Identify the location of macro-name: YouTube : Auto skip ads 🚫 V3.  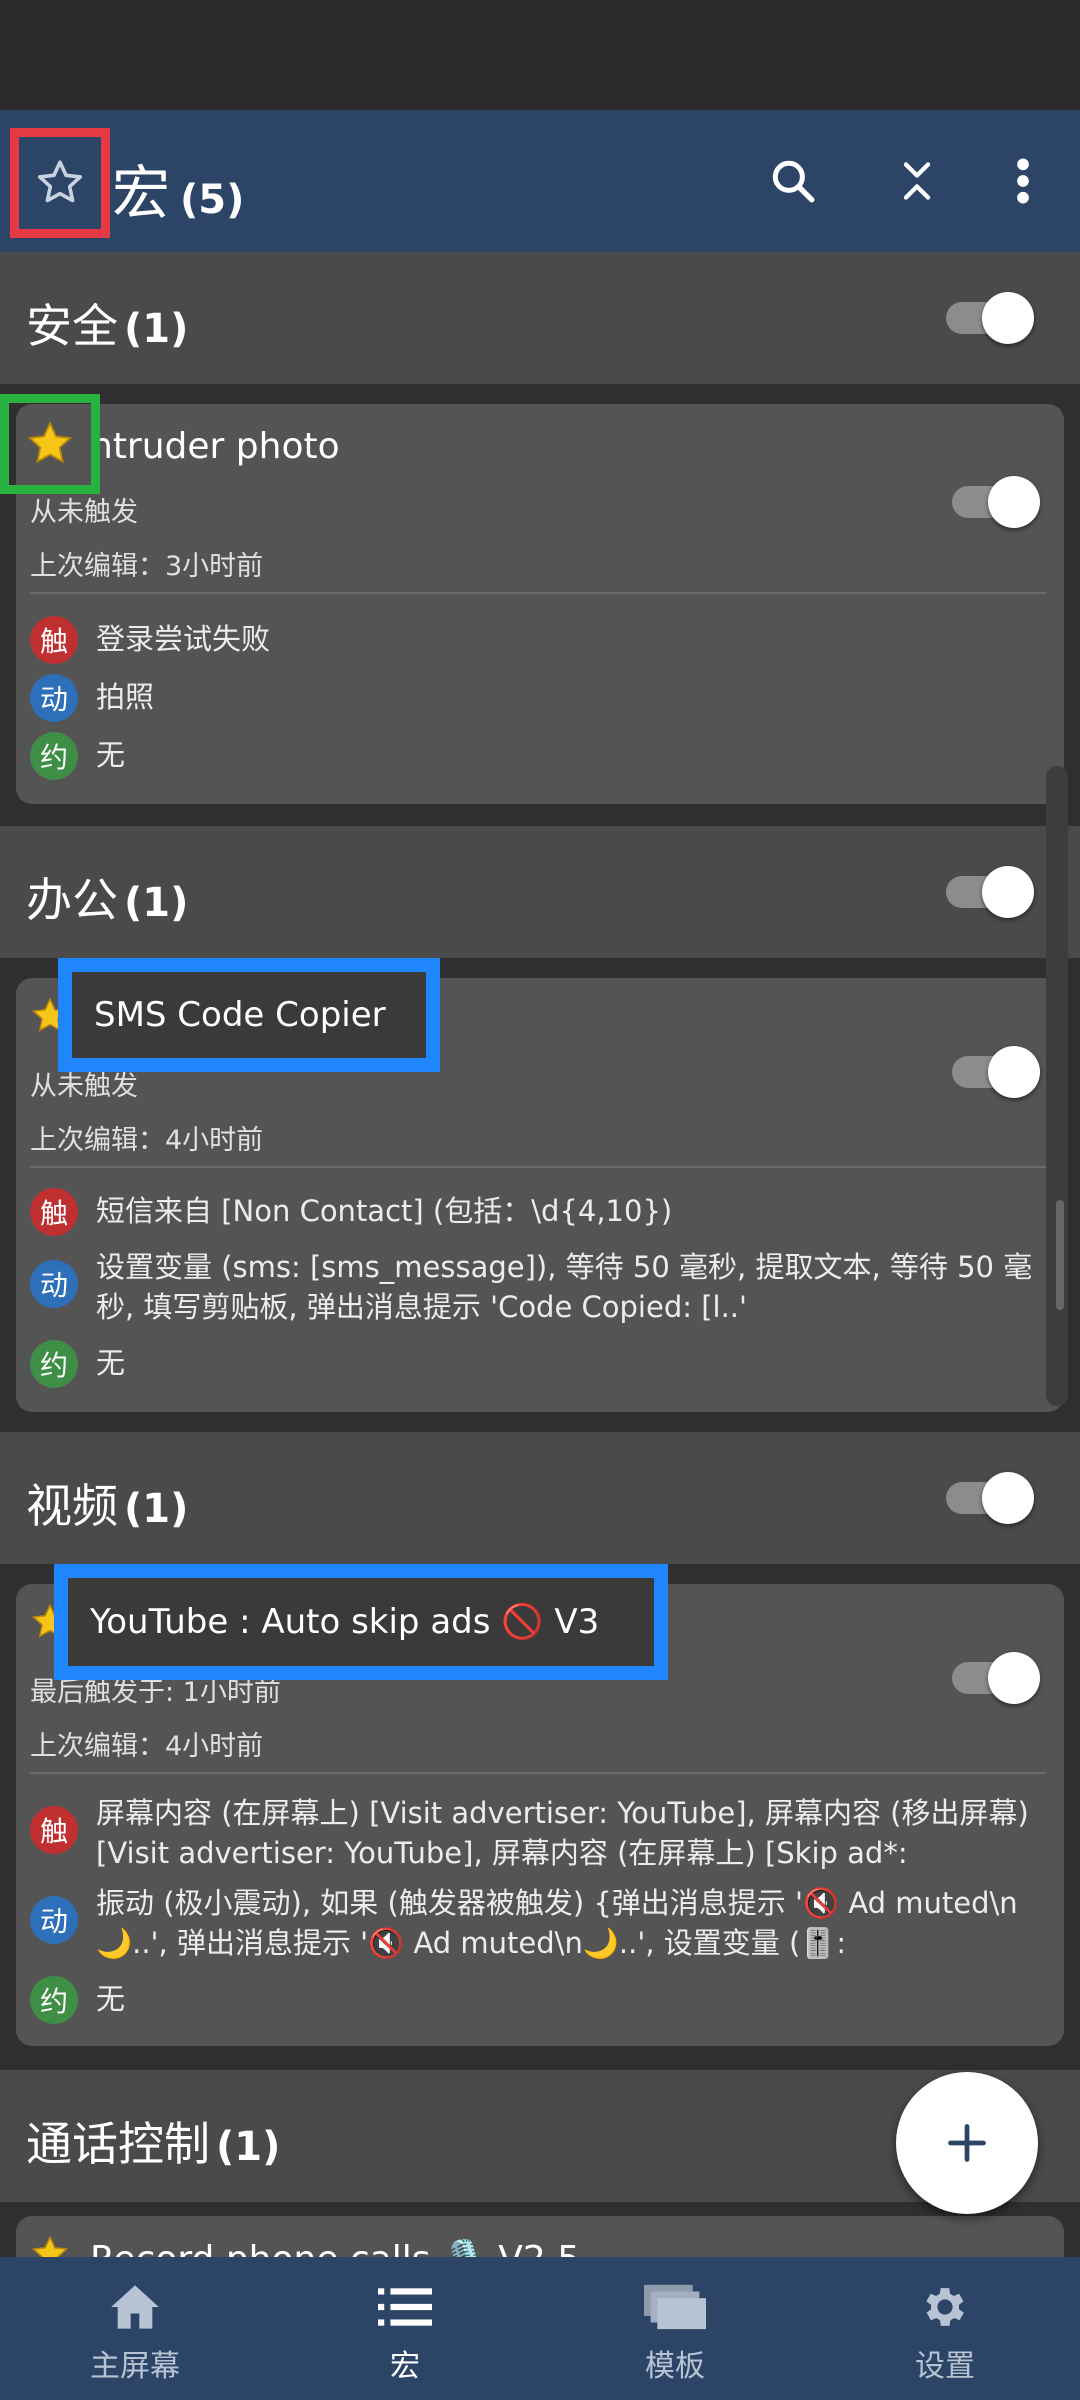
(345, 1622).